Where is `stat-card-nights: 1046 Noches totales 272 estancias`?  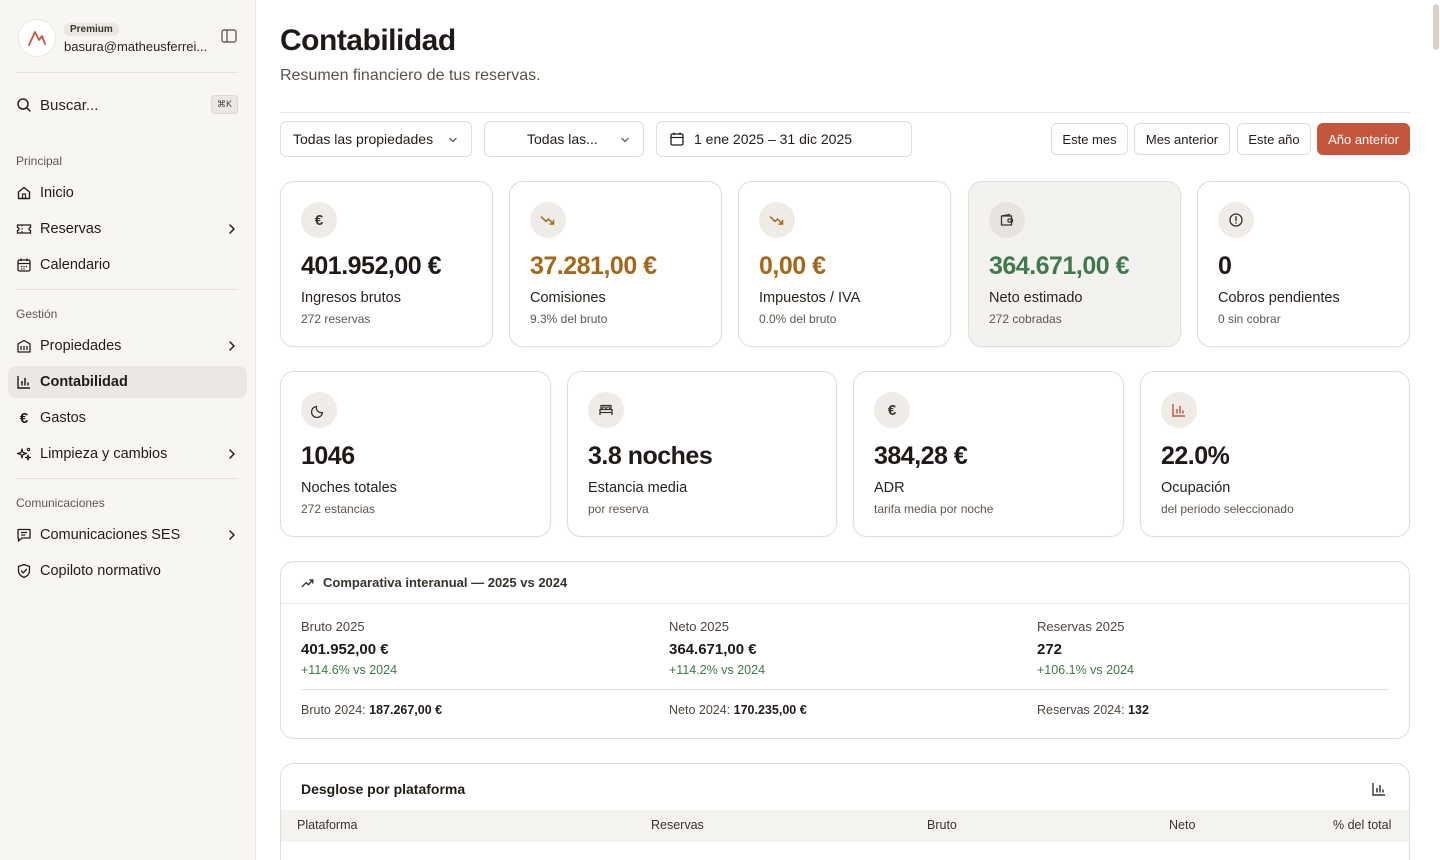 stat-card-nights: 1046 Noches totales 272 estancias is located at coordinates (415, 454).